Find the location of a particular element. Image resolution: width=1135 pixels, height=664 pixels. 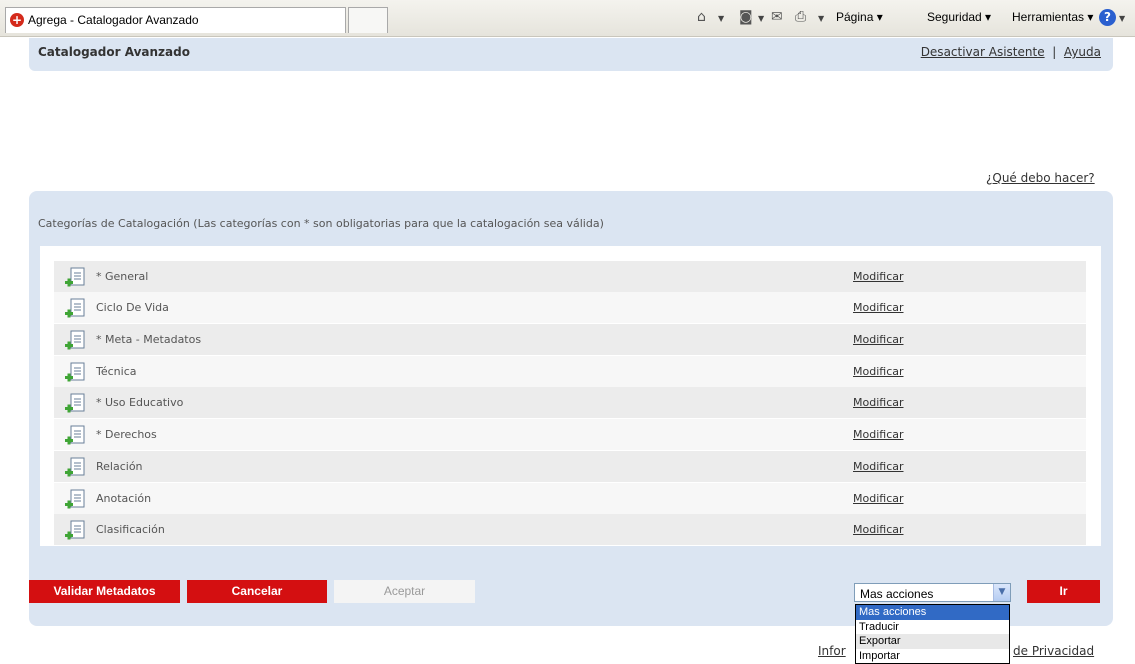

feeds-dropdown-icon: ▼ is located at coordinates (761, 18).